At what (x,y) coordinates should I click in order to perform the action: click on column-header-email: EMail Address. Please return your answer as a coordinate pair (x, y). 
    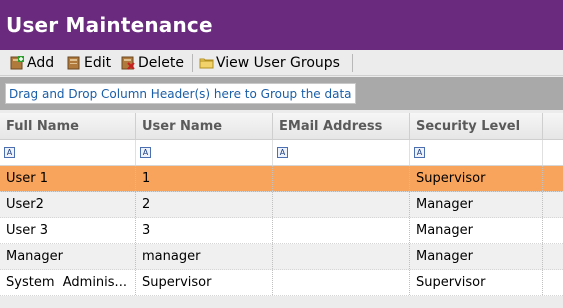
    Looking at the image, I should click on (341, 126).